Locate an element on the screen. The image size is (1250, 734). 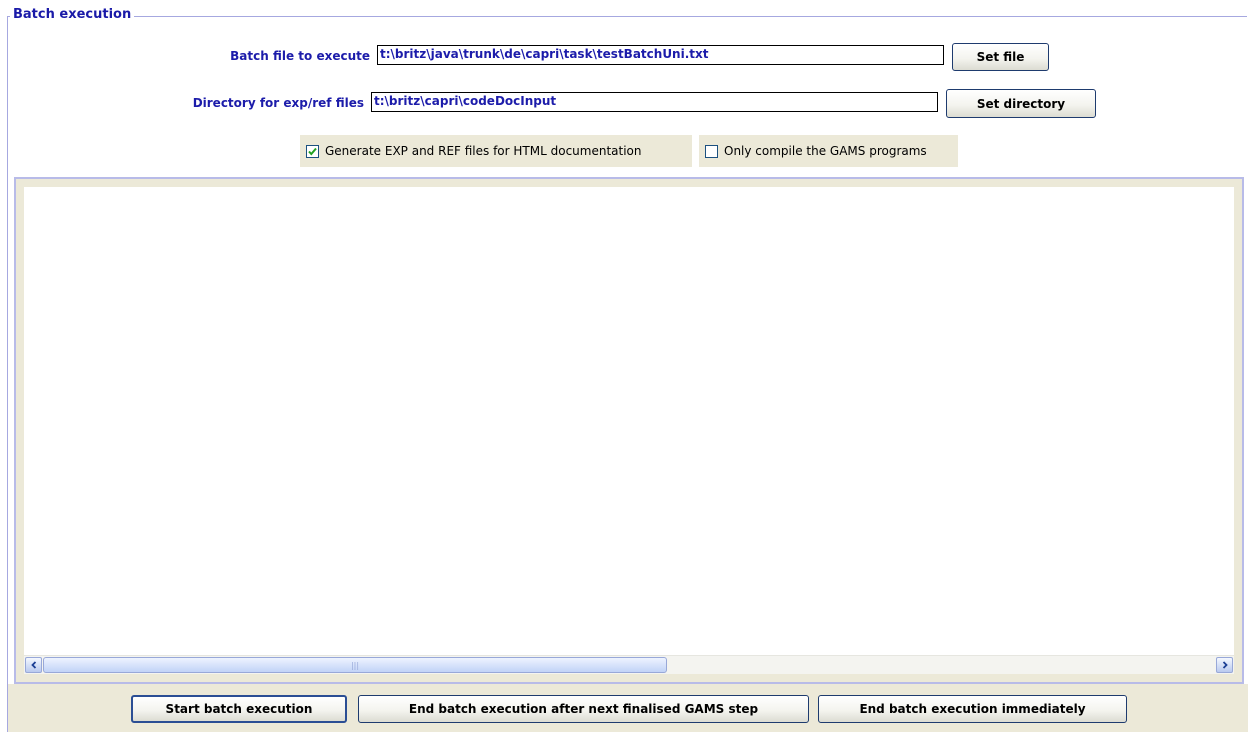
directory-value: t:\britz\capri\codeDocInput is located at coordinates (465, 101).